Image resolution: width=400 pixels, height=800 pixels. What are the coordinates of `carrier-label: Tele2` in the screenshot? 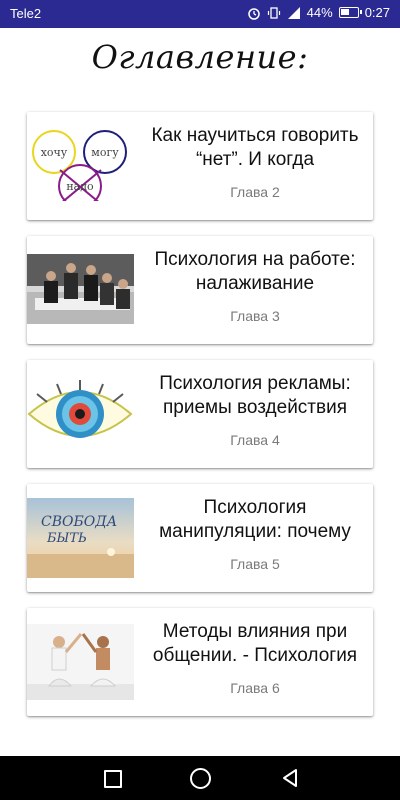 It's located at (26, 13).